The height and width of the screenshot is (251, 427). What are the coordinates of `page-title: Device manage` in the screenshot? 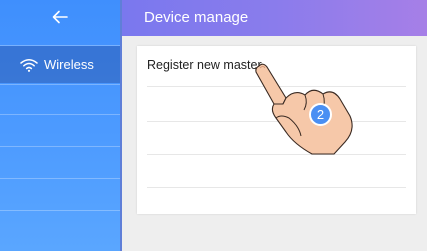 It's located at (196, 17).